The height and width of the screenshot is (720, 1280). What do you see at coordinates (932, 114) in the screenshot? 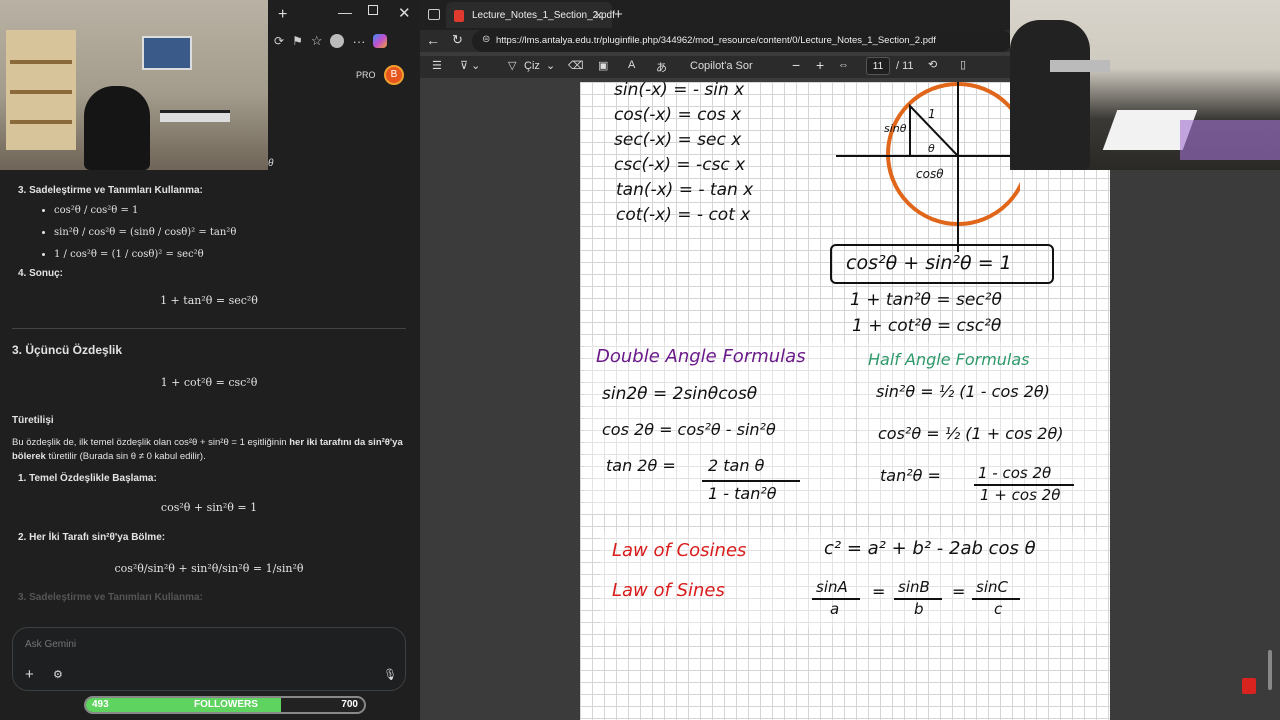
I see `hypotenuse-label: 1` at bounding box center [932, 114].